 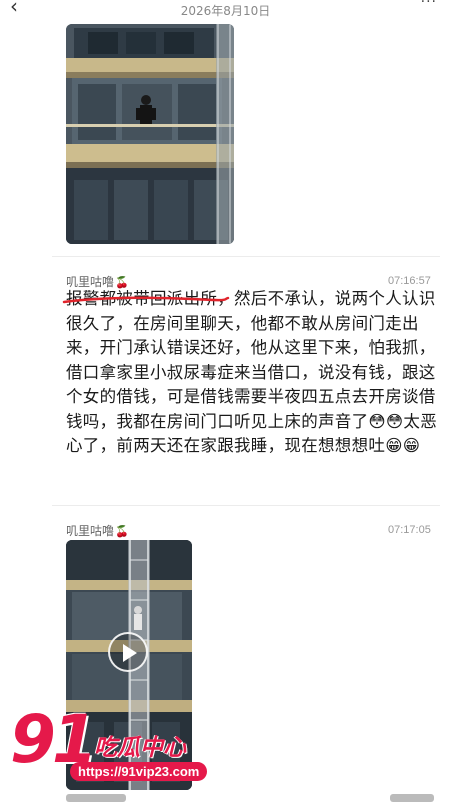 I want to click on next-timestamp-cutoff, so click(x=412, y=798).